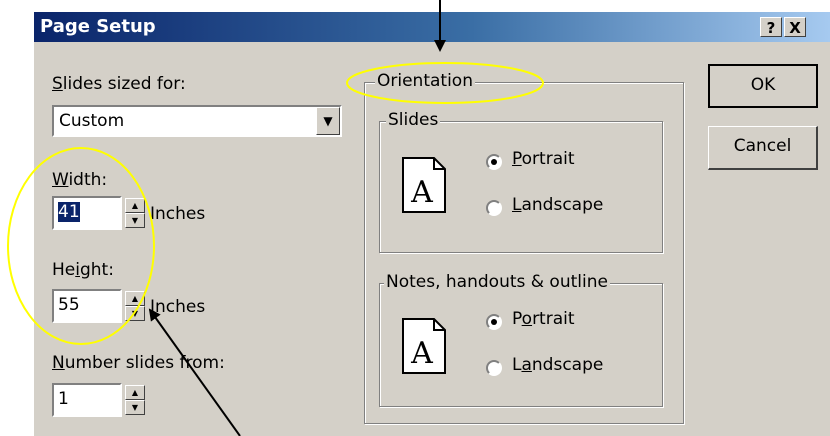  Describe the element at coordinates (521, 181) in the screenshot. I see `slides-group: Slides A Portrait Landscape` at that location.